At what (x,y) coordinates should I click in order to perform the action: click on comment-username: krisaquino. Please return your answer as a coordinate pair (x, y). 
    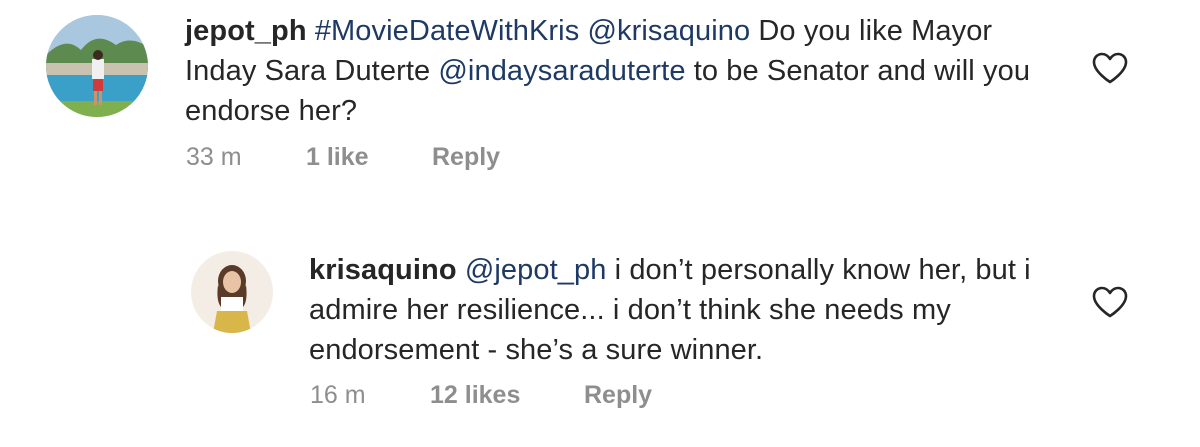
    Looking at the image, I should click on (383, 270).